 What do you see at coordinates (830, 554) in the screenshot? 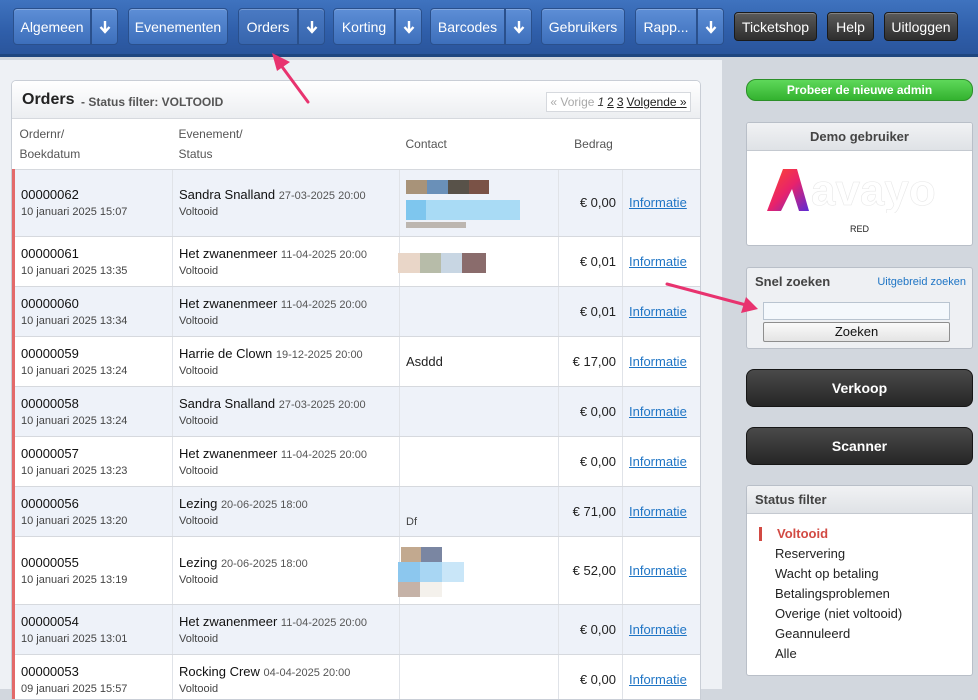
I see `status-filter-reservering: Reservering` at bounding box center [830, 554].